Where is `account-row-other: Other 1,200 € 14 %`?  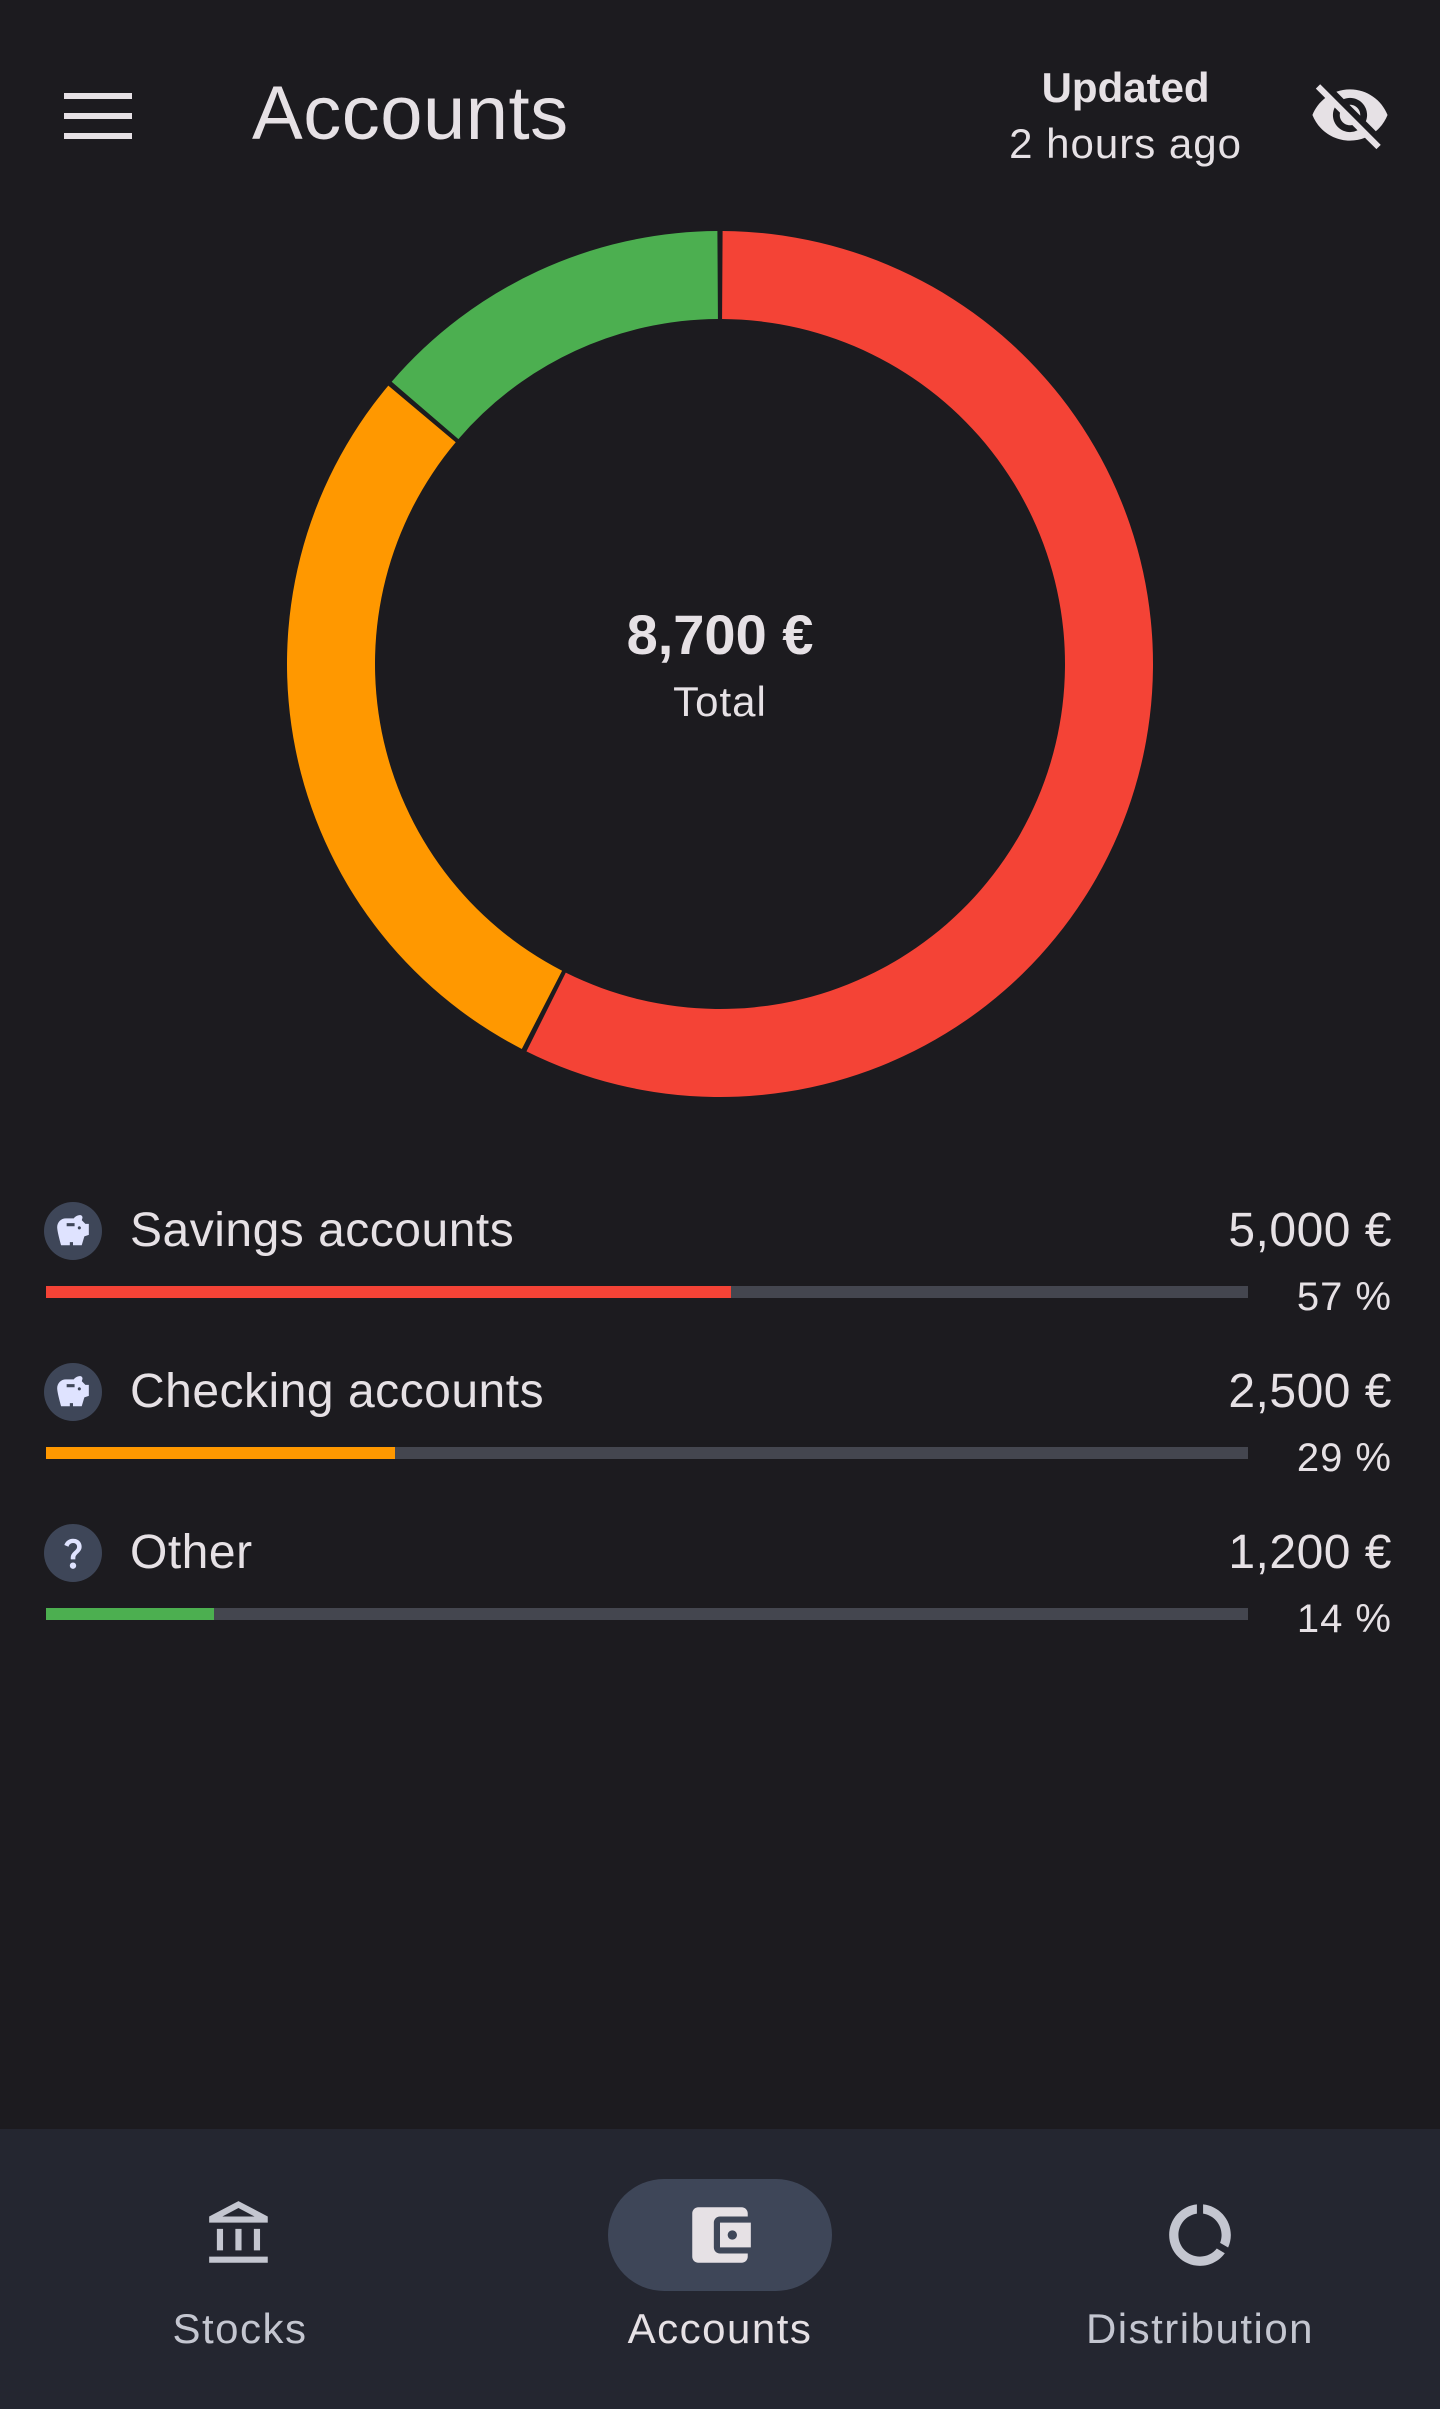
account-row-other: Other 1,200 € 14 % is located at coordinates (720, 1592).